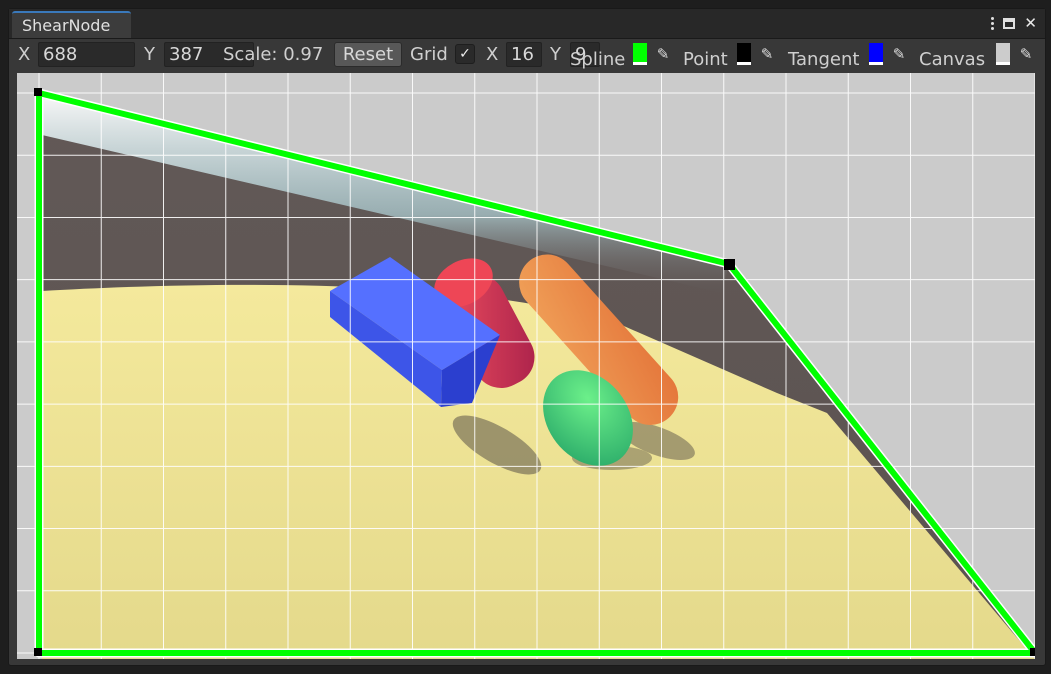 The width and height of the screenshot is (1051, 674). I want to click on tangent-eyedropper-icon: ✎, so click(899, 54).